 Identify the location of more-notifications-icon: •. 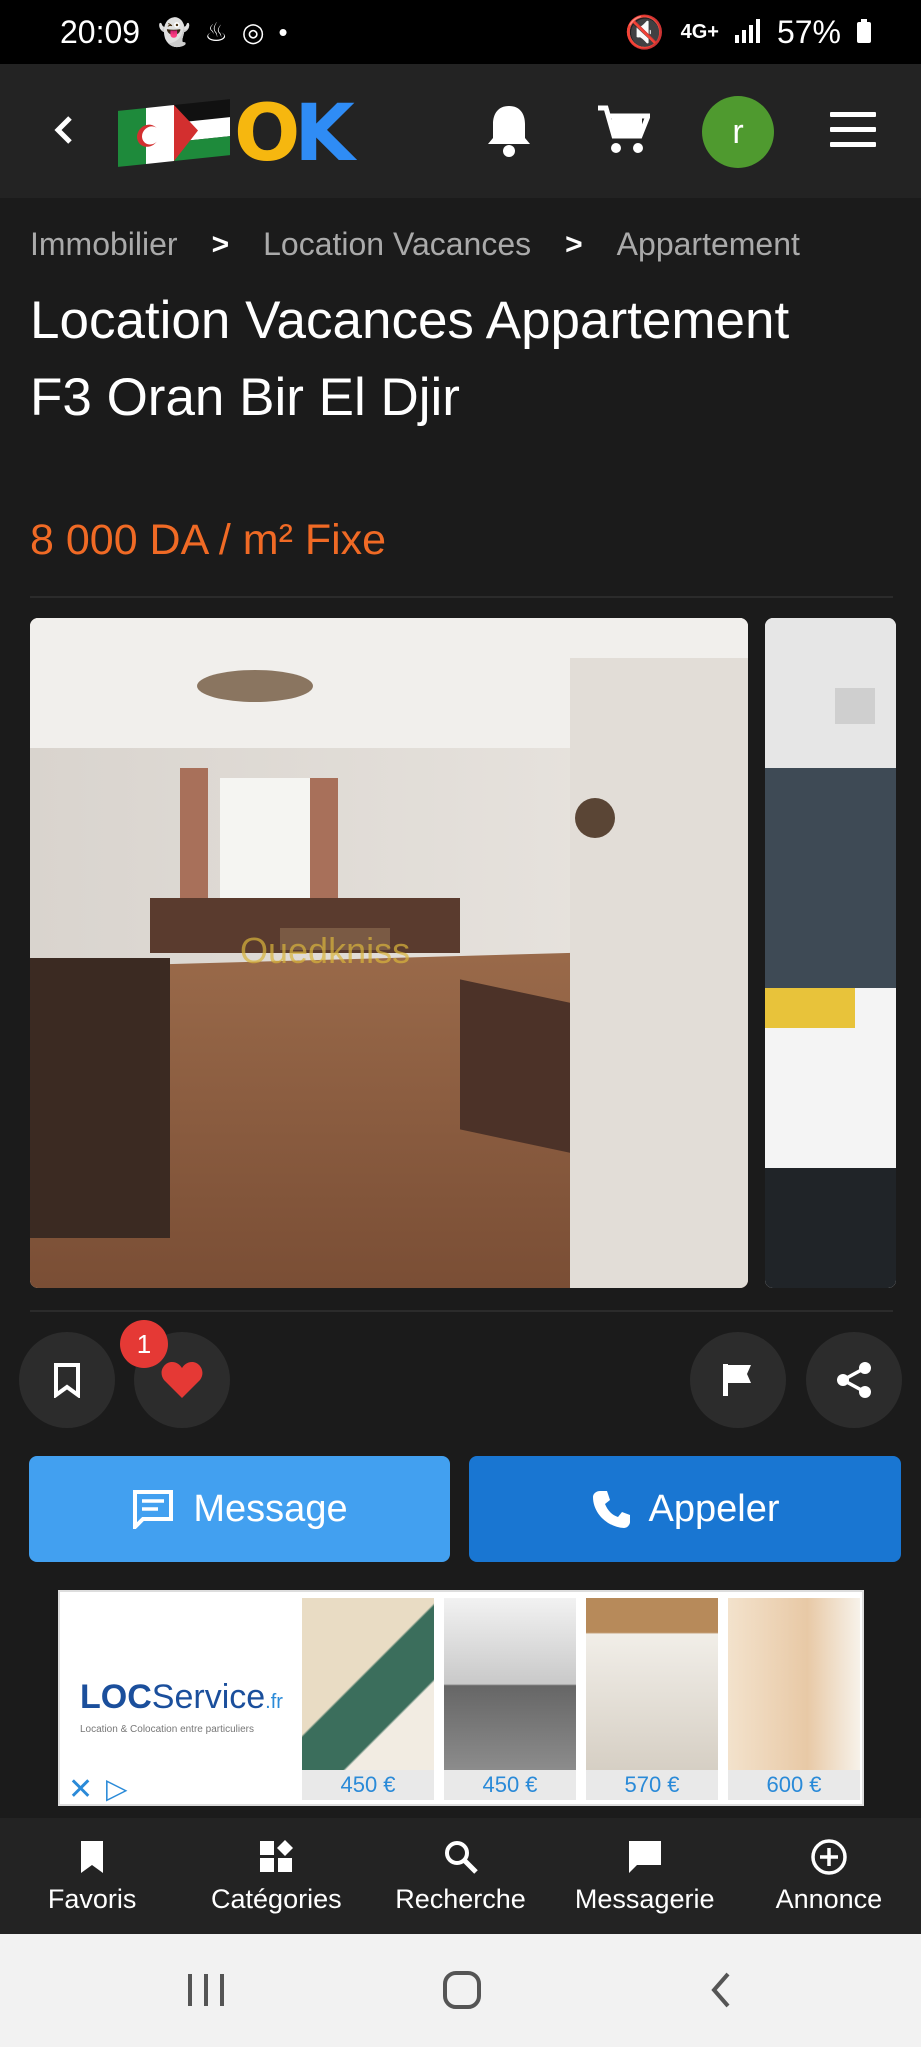
(283, 31).